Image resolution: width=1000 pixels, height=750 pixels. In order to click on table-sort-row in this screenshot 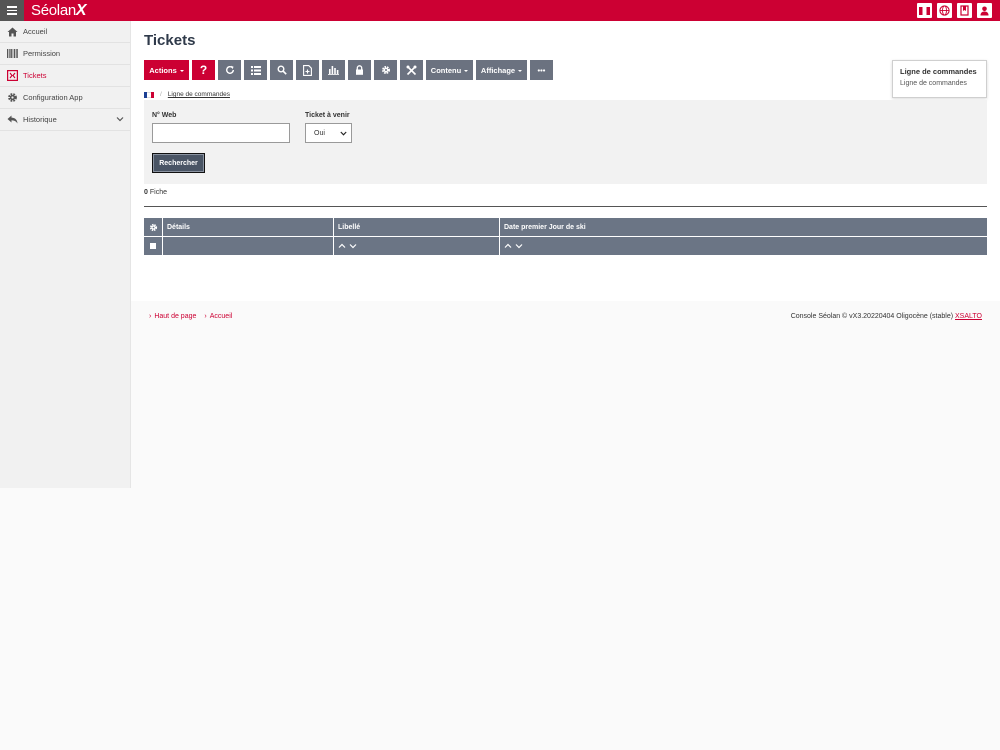, I will do `click(565, 246)`.